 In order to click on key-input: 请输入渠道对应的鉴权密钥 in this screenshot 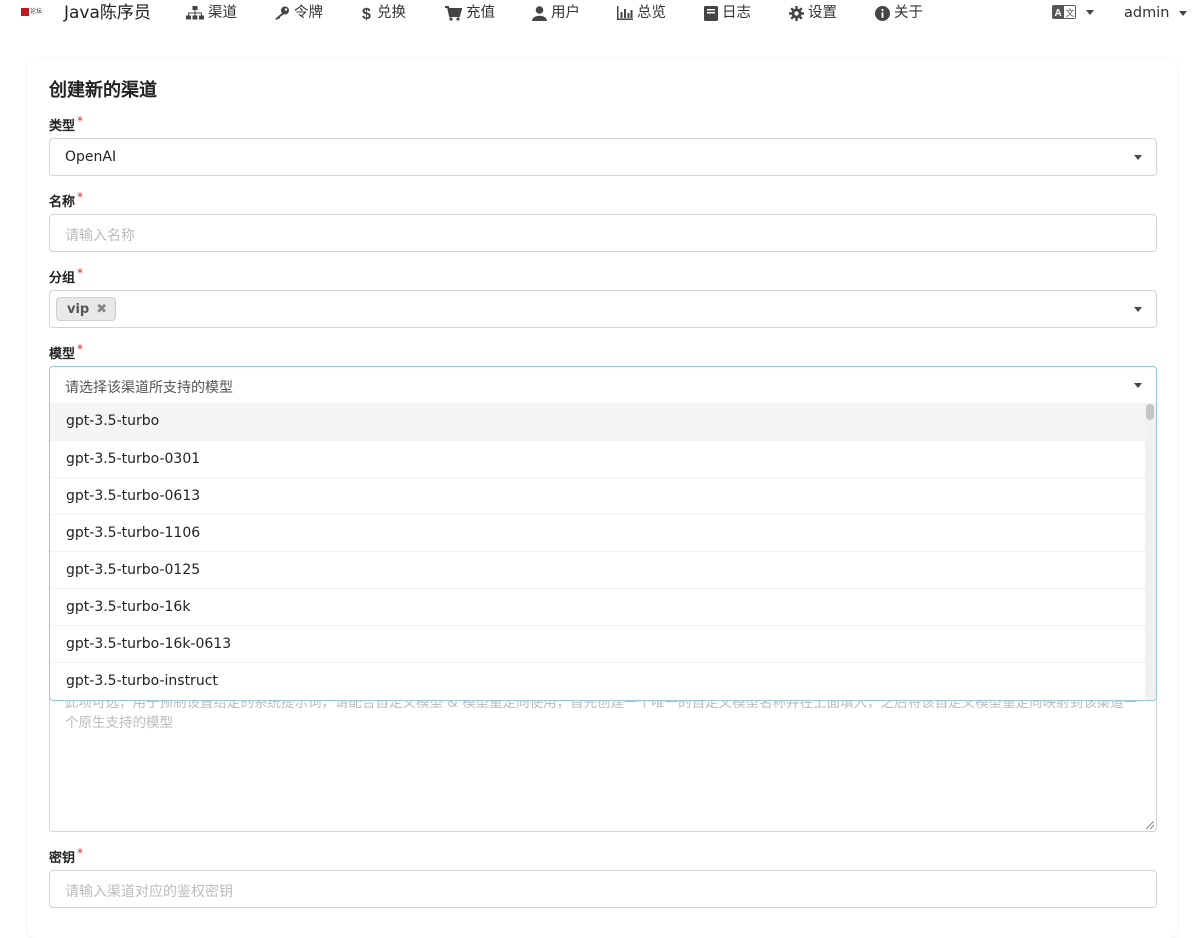, I will do `click(603, 889)`.